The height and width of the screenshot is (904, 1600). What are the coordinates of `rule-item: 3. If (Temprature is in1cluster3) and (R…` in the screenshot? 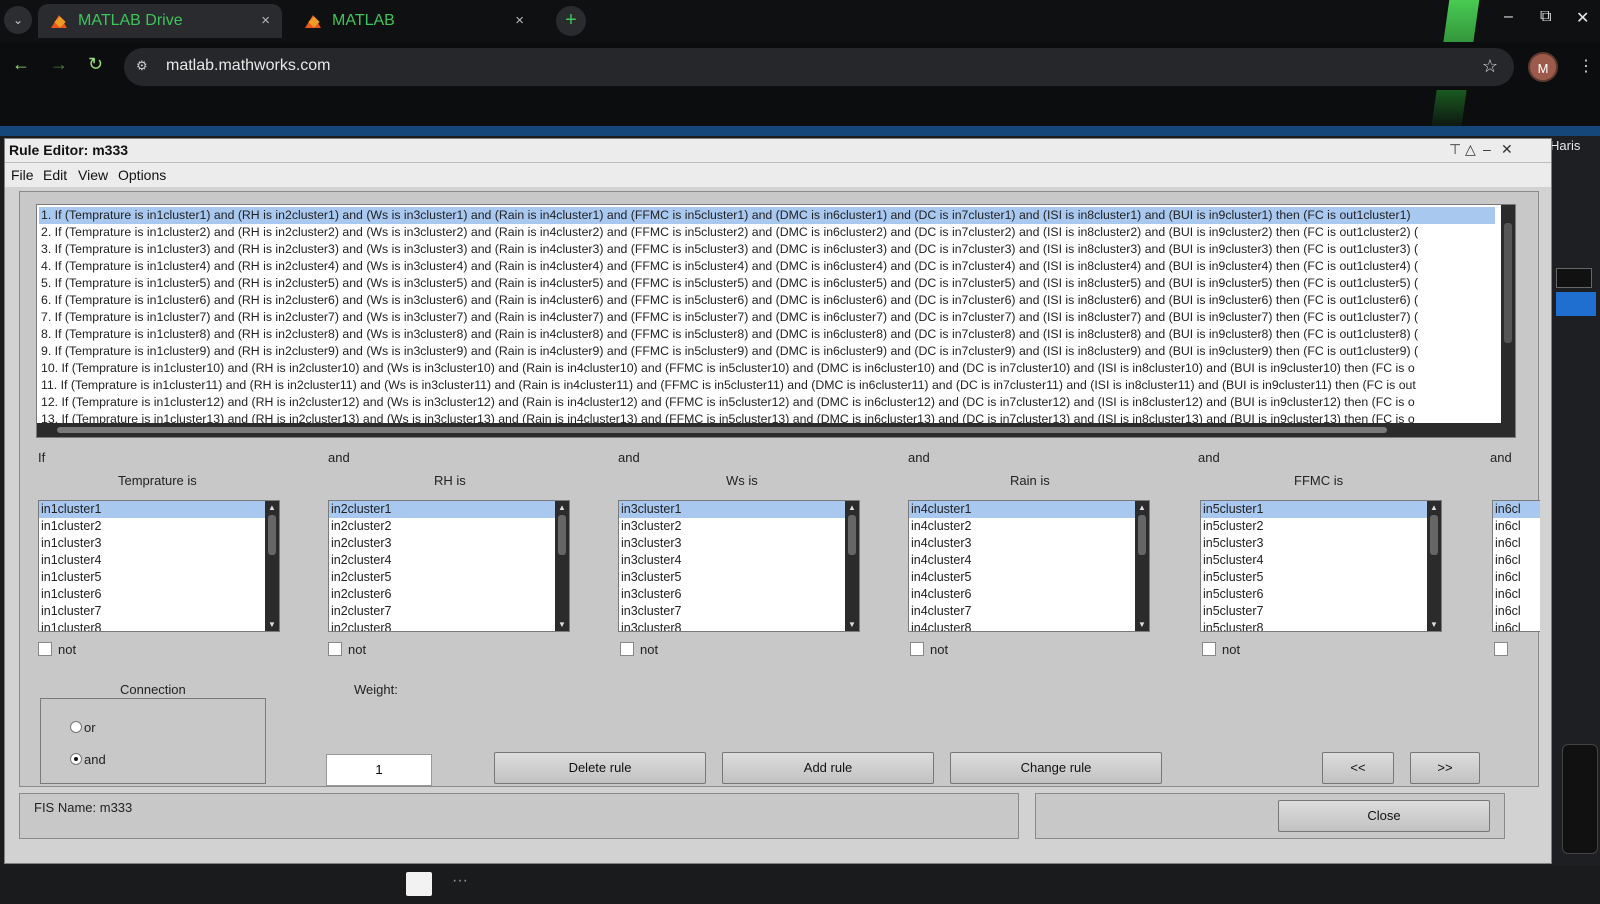 It's located at (728, 249).